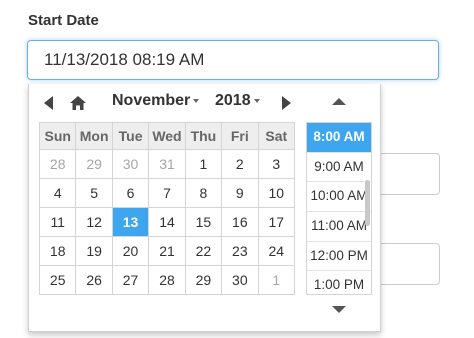 The image size is (474, 338). I want to click on day-cell: 14, so click(167, 222).